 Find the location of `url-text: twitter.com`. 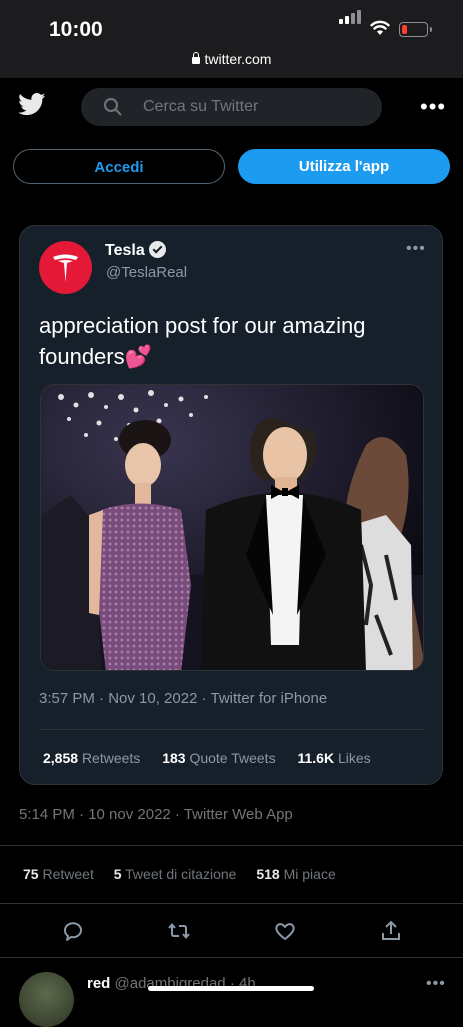

url-text: twitter.com is located at coordinates (238, 59).